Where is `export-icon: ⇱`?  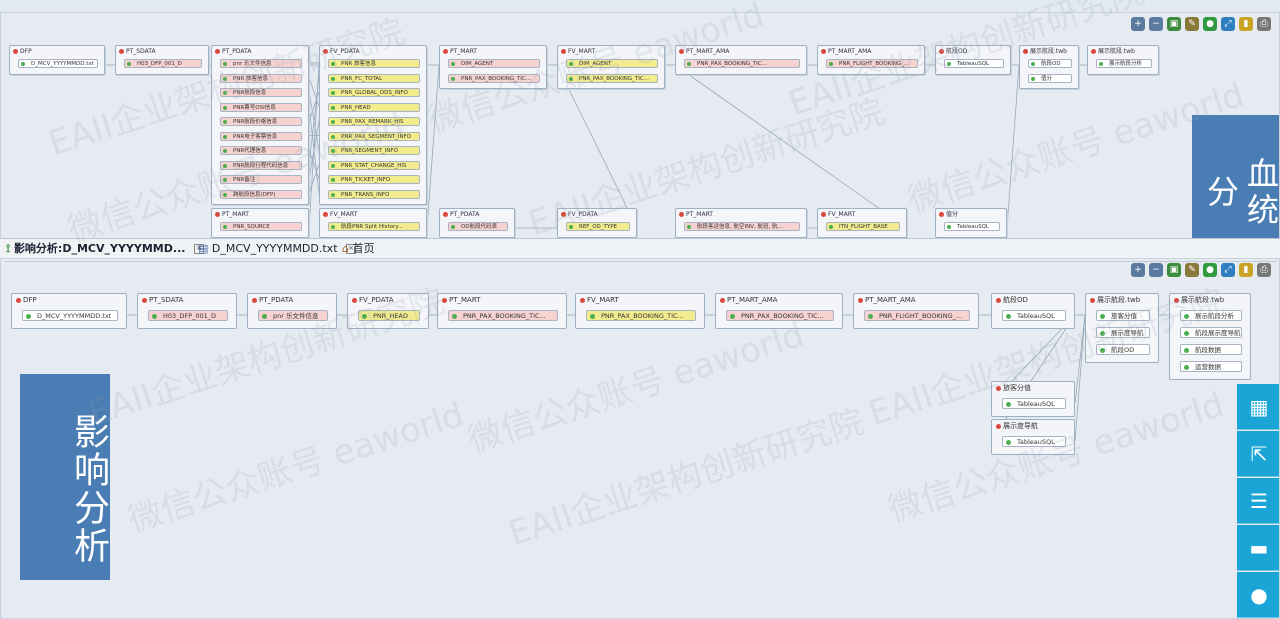 export-icon: ⇱ is located at coordinates (1258, 454).